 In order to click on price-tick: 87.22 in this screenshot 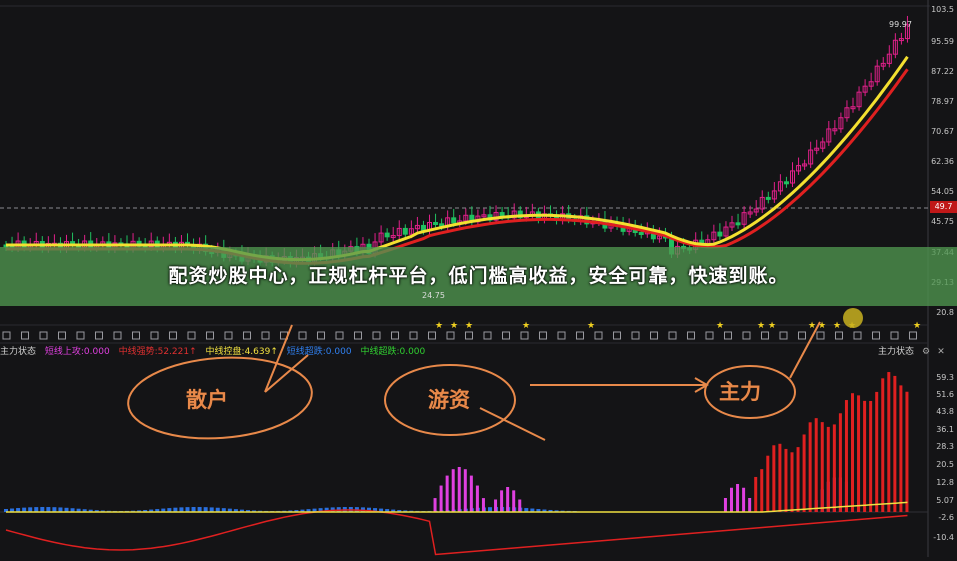, I will do `click(942, 71)`.